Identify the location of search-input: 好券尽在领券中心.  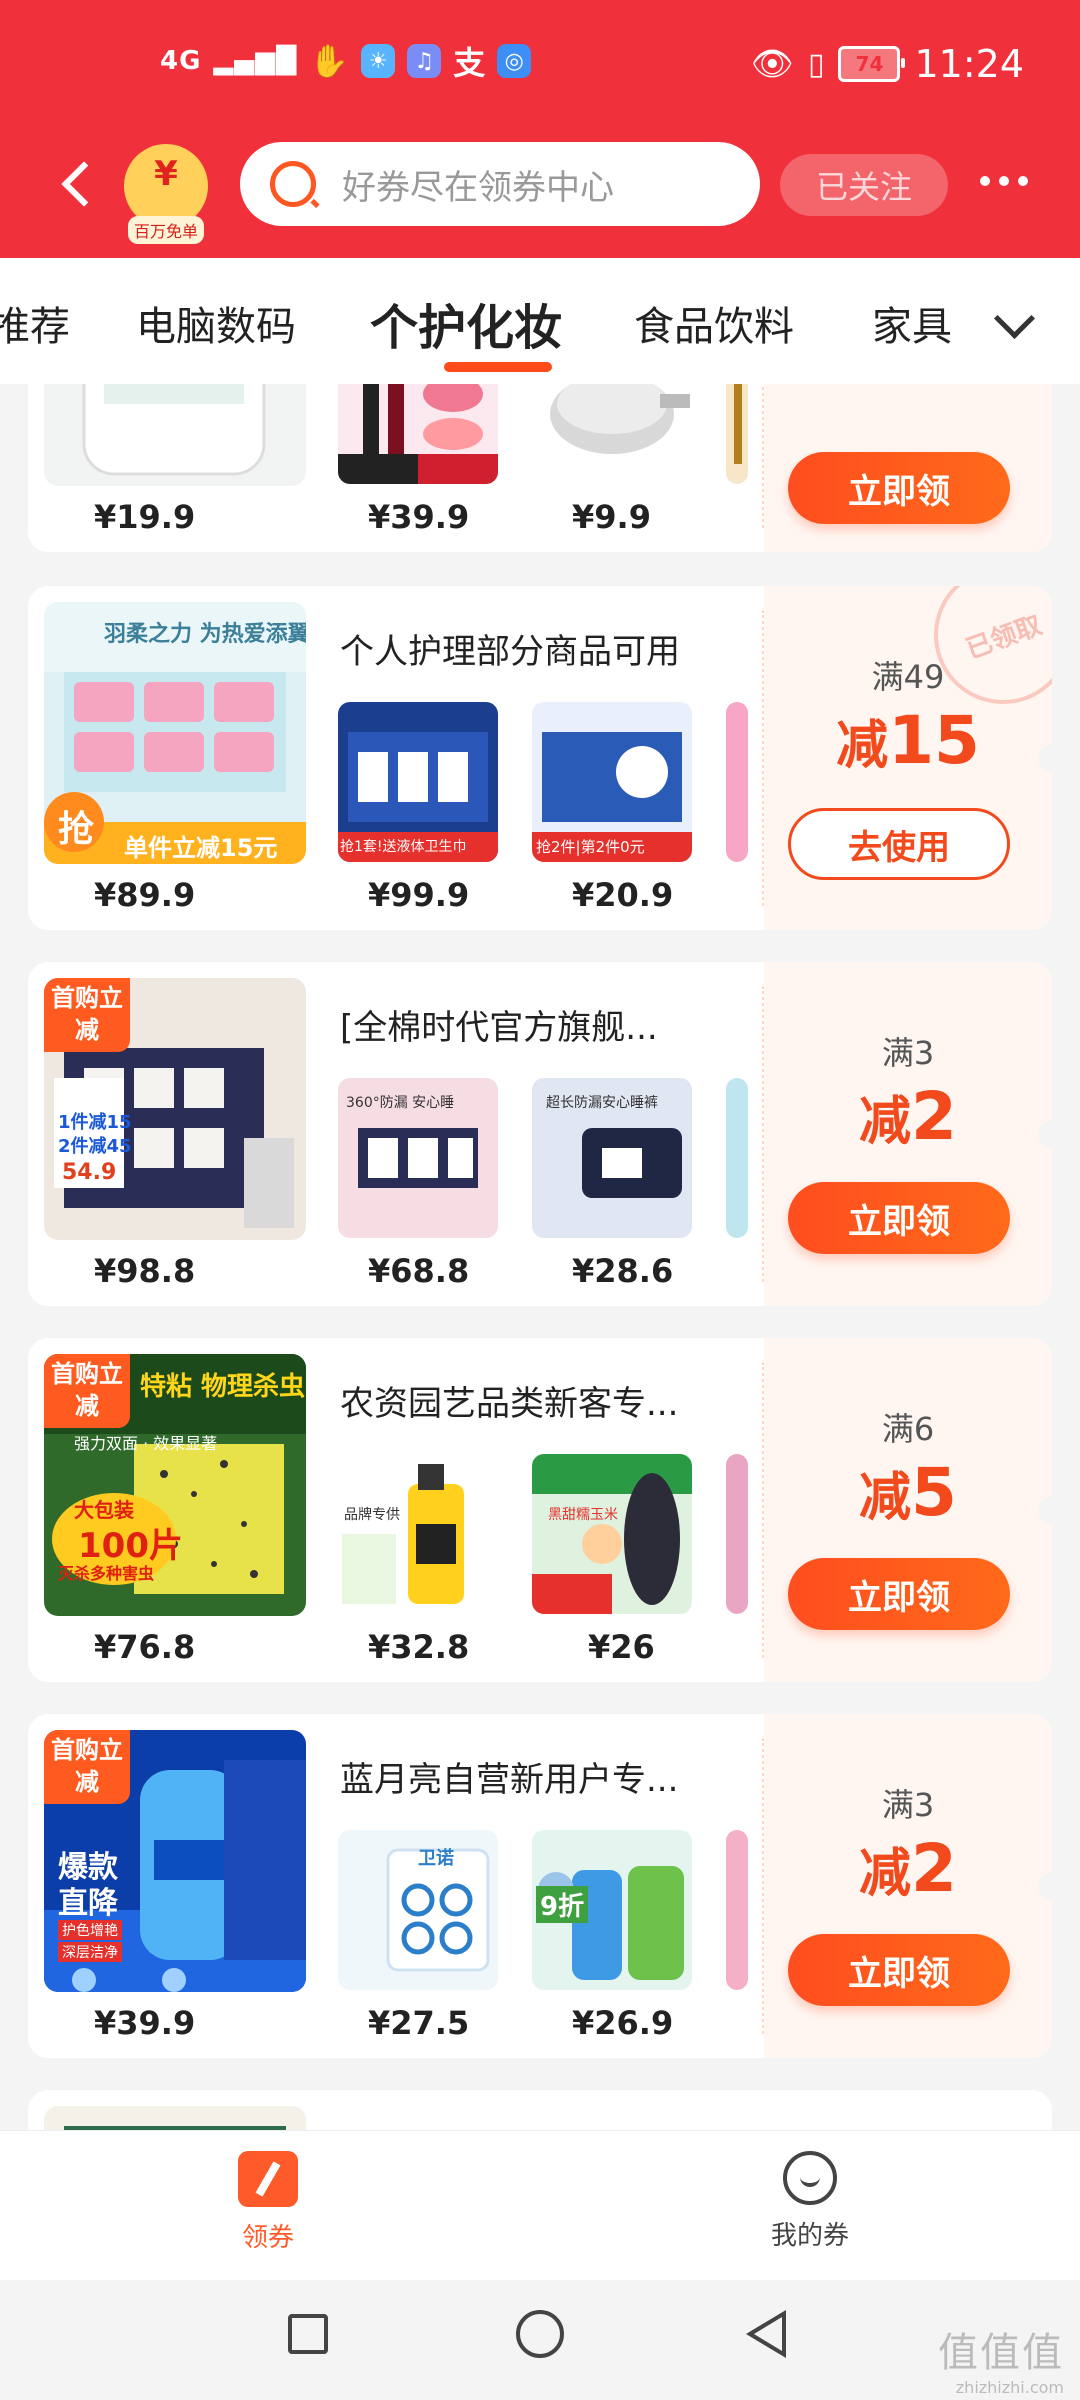
(500, 184).